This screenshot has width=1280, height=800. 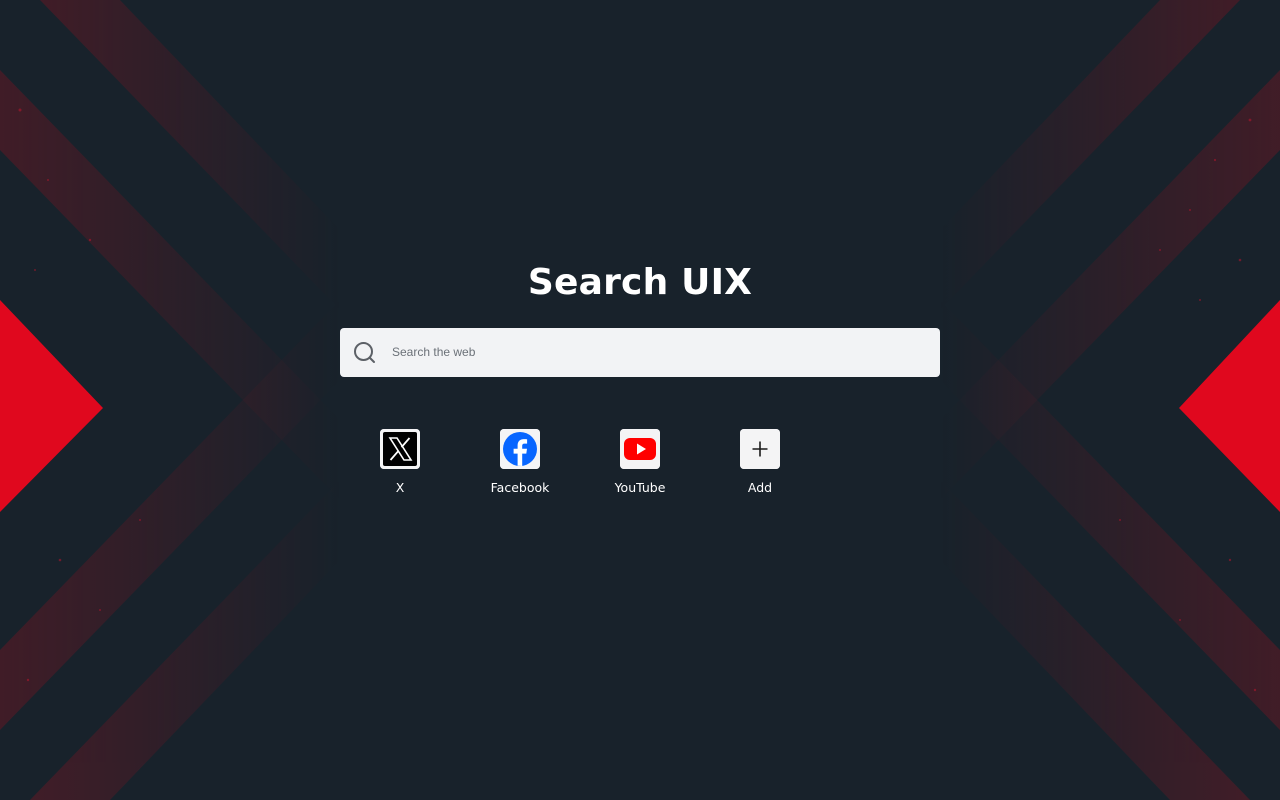 What do you see at coordinates (640, 487) in the screenshot?
I see `shortcut-label: YouTube` at bounding box center [640, 487].